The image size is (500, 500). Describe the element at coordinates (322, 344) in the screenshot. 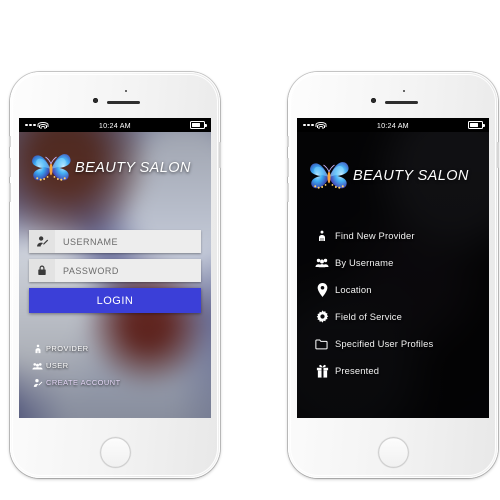

I see `folder-icon` at that location.